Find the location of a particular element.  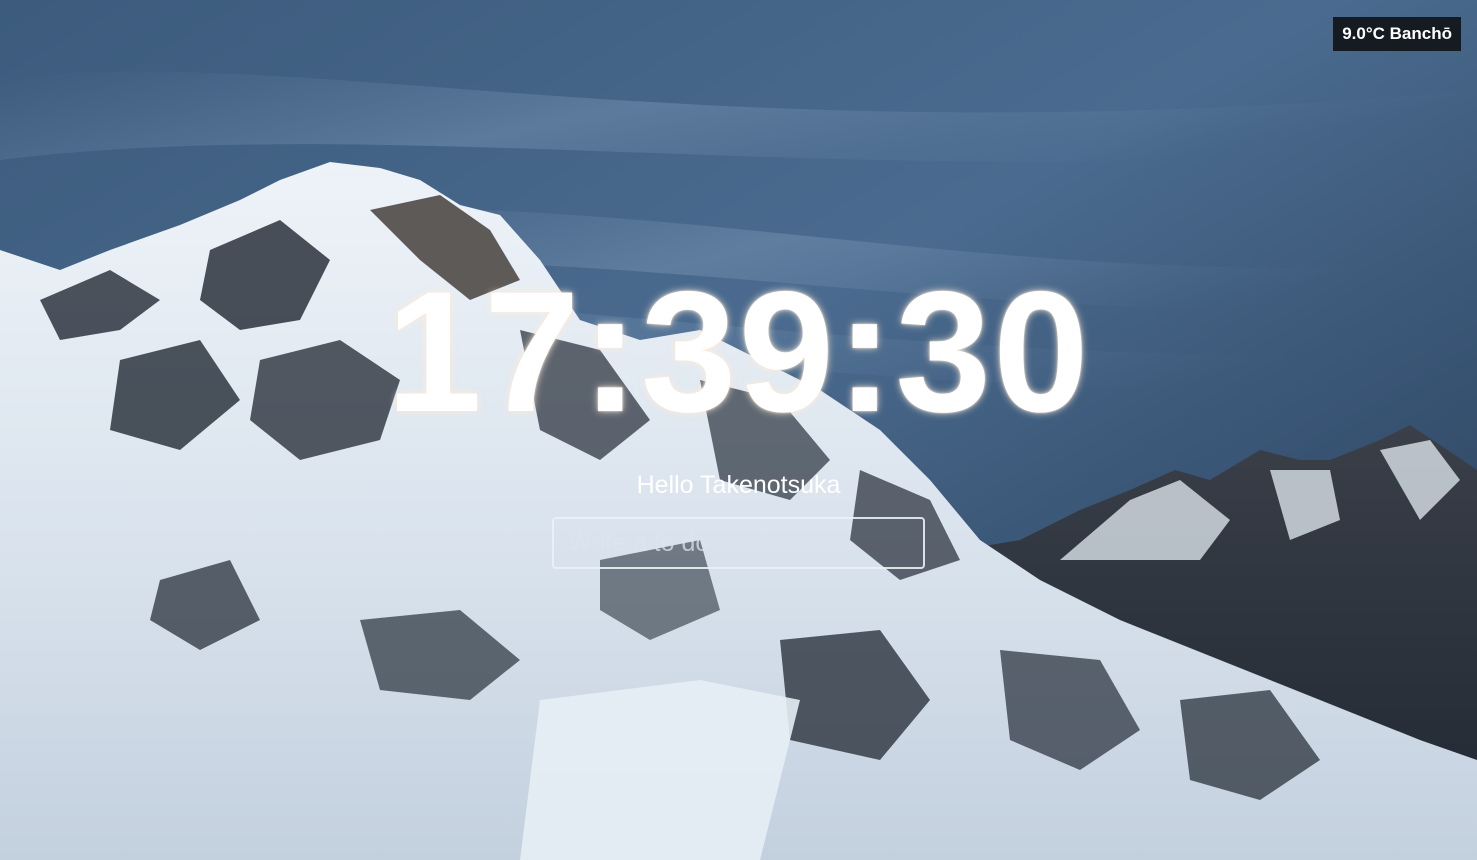

todo-form is located at coordinates (738, 543).